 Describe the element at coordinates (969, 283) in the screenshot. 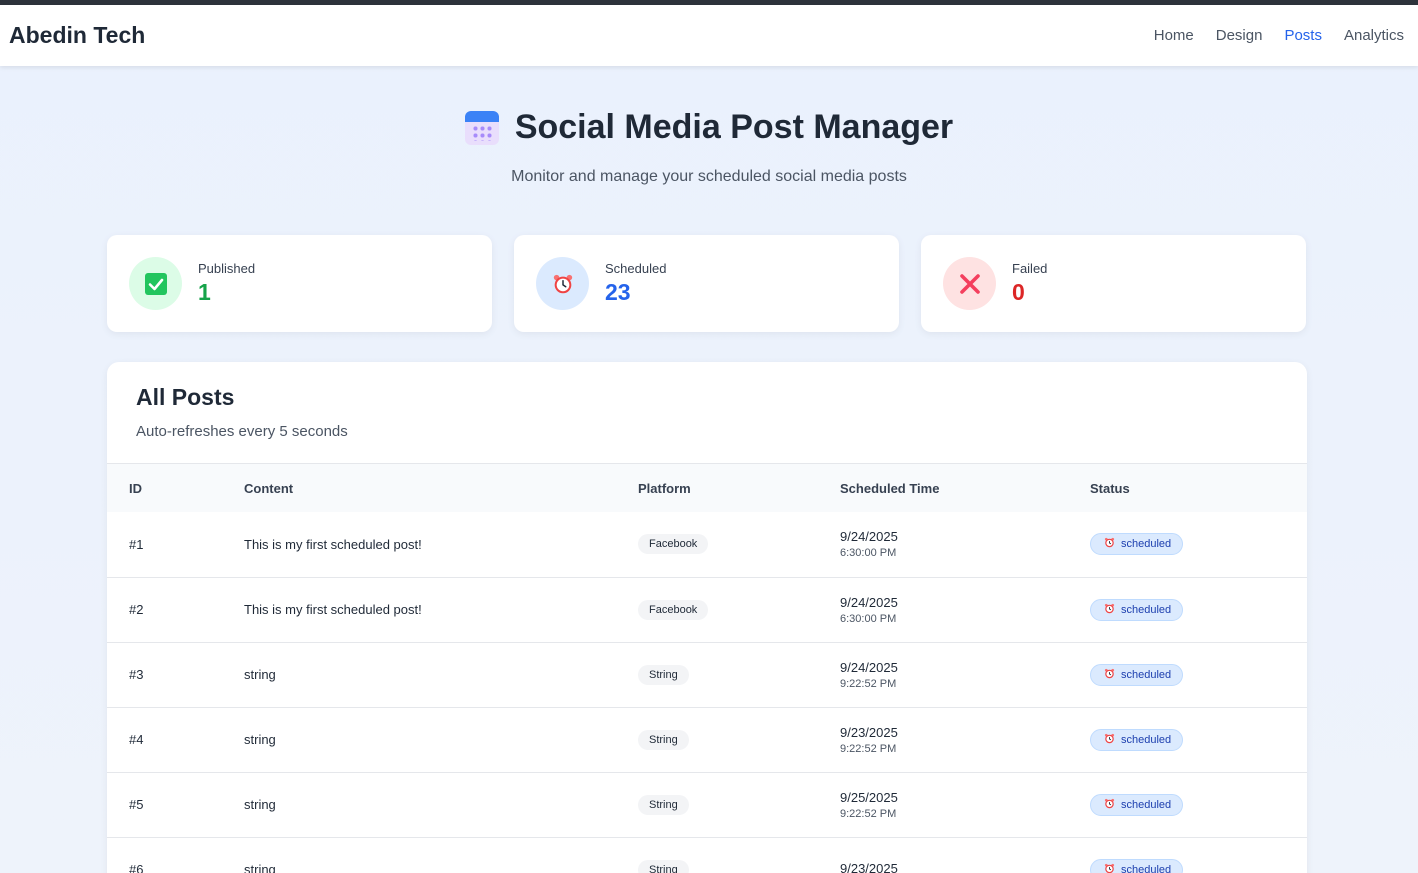

I see `cross-icon` at that location.